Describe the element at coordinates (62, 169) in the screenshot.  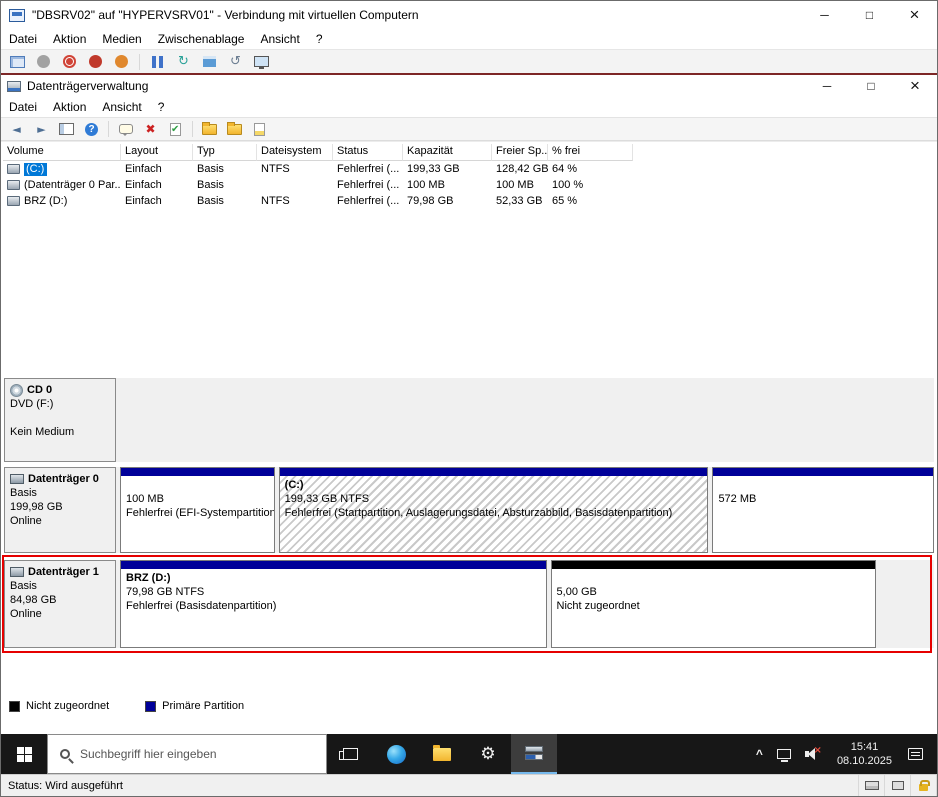
I see `volume-row-c: (C:)` at that location.